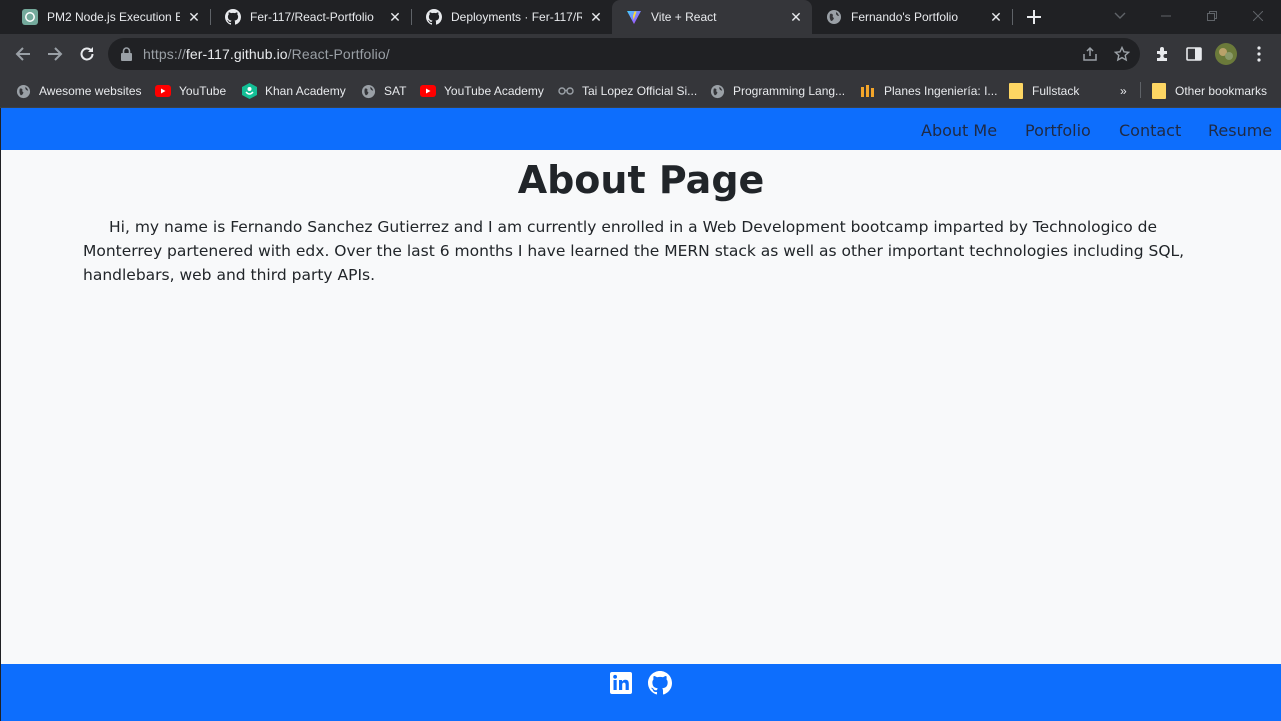  I want to click on nav-link-about-me: About Me, so click(959, 130).